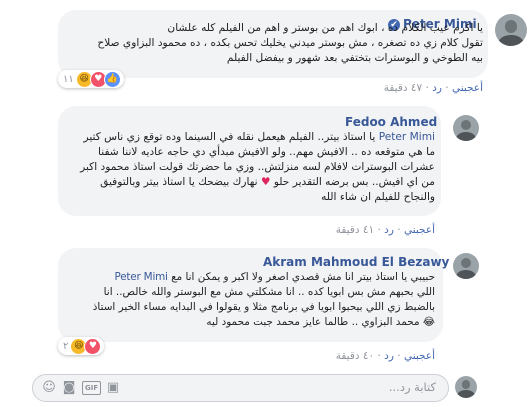 Image resolution: width=531 pixels, height=407 pixels. What do you see at coordinates (355, 230) in the screenshot?
I see `comment-timestamp: ٤١ دقيقة` at bounding box center [355, 230].